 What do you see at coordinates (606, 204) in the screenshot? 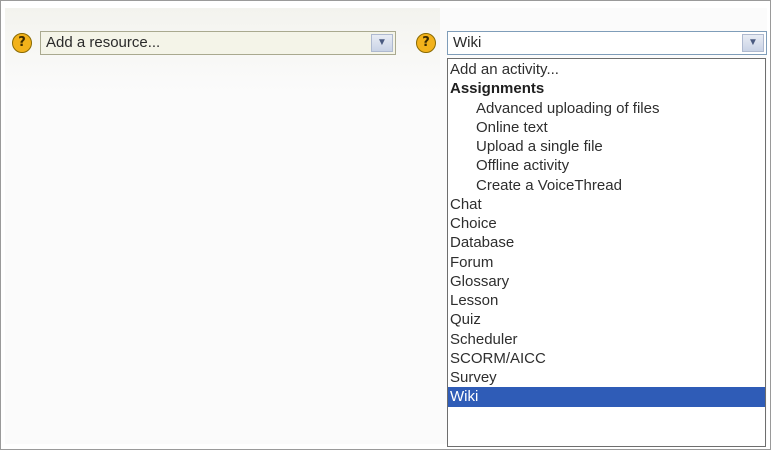
I see `dropdown-option-chat: Chat` at bounding box center [606, 204].